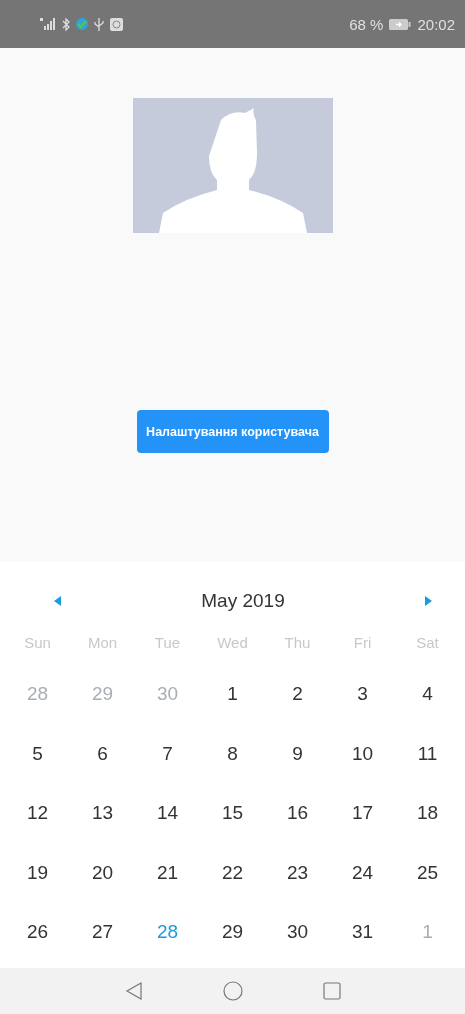 Image resolution: width=465 pixels, height=1014 pixels. I want to click on calendar-day: 31, so click(362, 932).